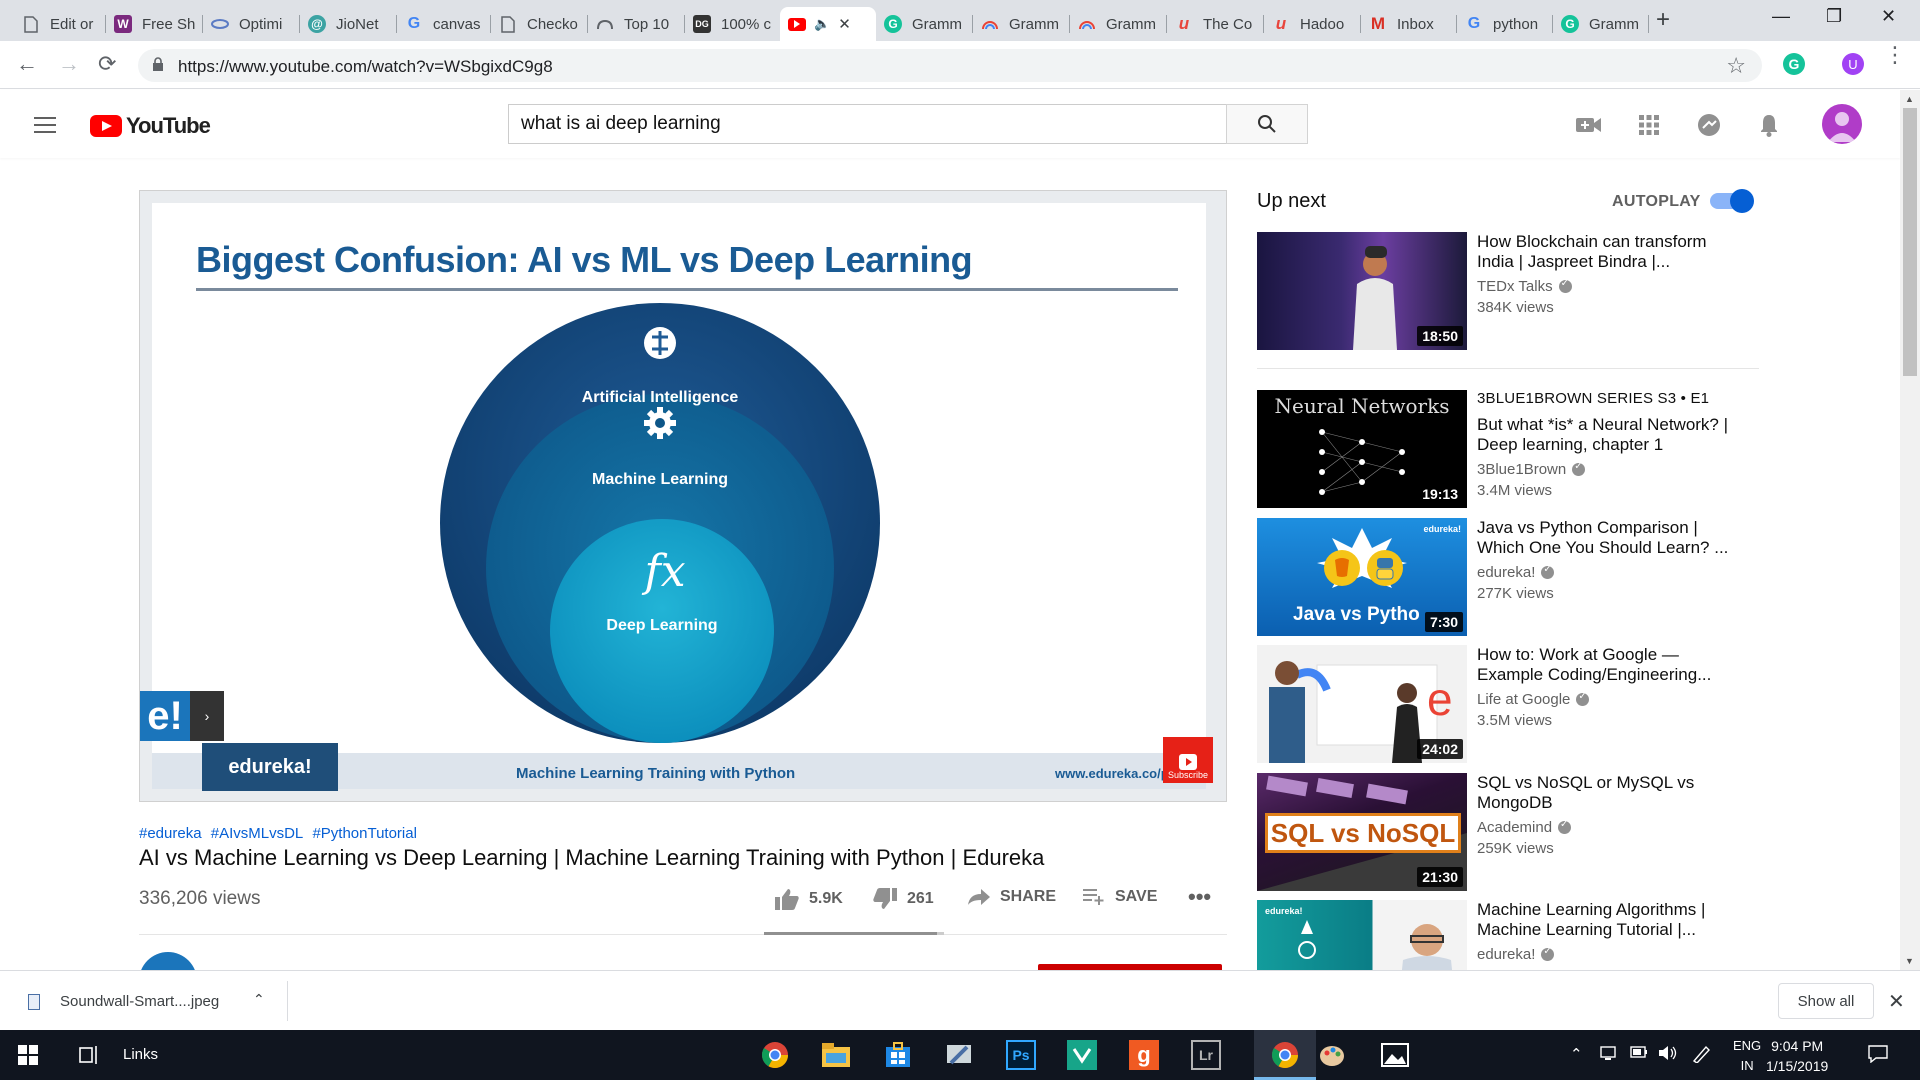  What do you see at coordinates (107, 64) in the screenshot?
I see `reload-button: ⟳` at bounding box center [107, 64].